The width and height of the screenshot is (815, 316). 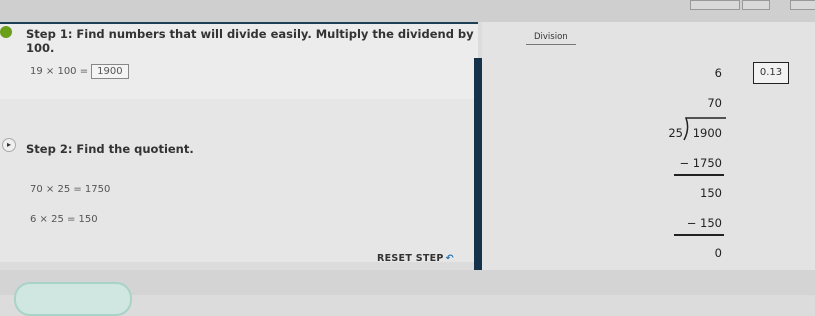 I want to click on step-2-line-1: 70 × 25 = 1750, so click(x=70, y=189).